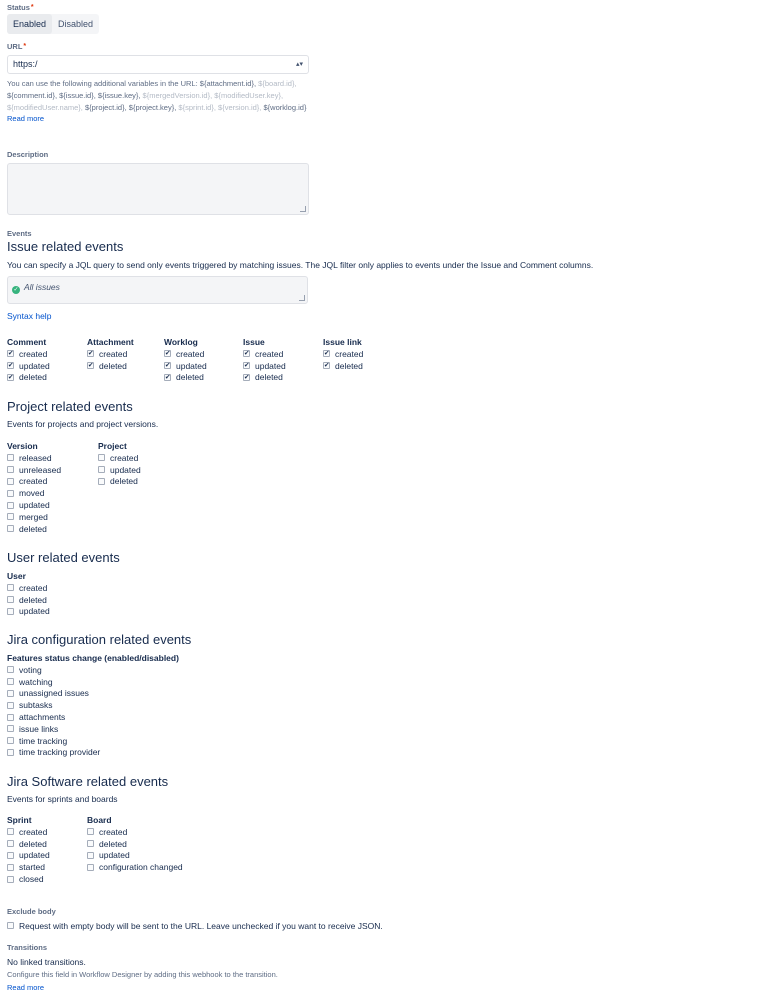  I want to click on url-read-more-link: Read more, so click(25, 118).